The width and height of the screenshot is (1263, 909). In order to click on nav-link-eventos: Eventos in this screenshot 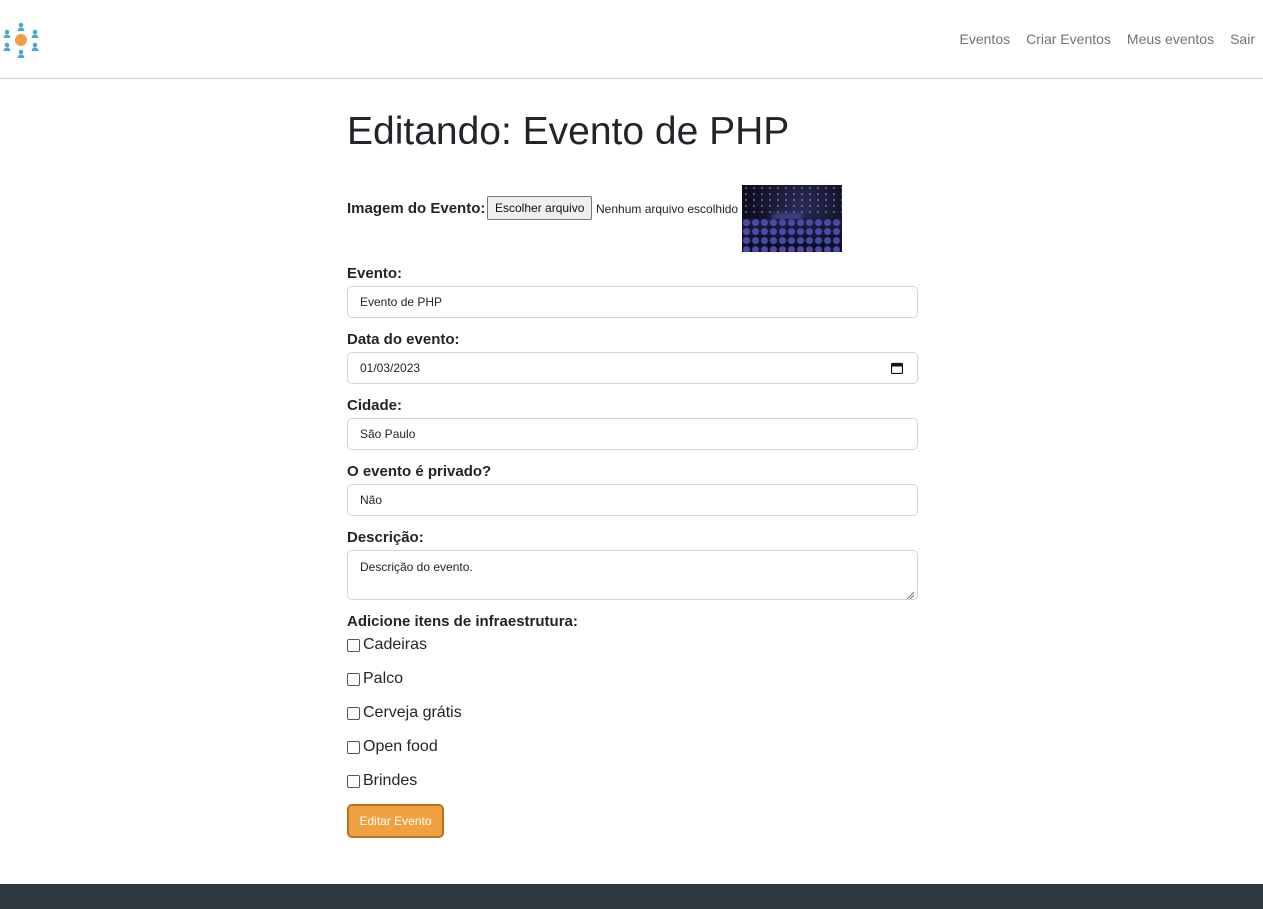, I will do `click(985, 39)`.